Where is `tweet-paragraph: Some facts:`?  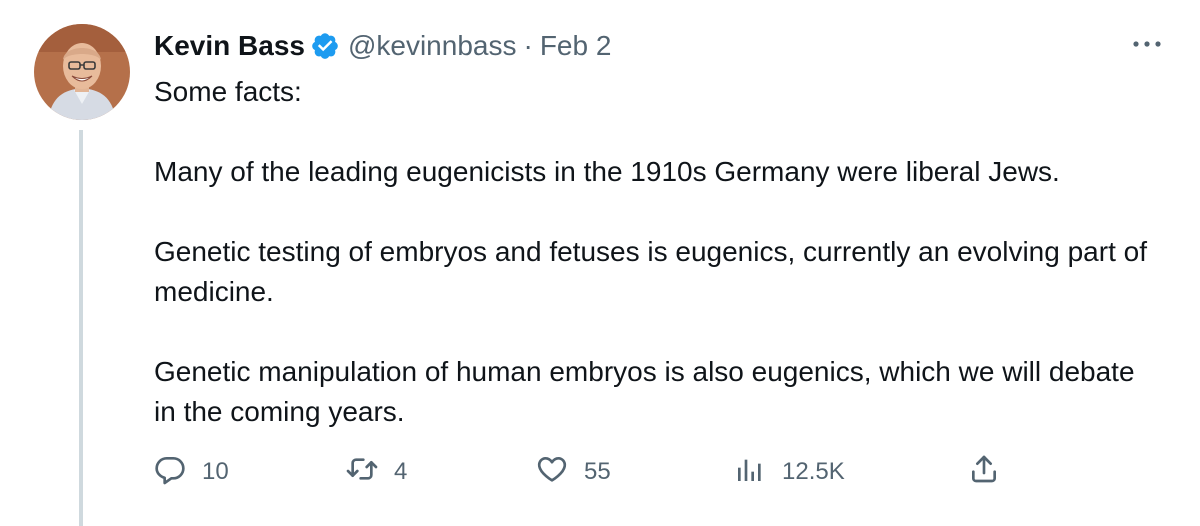
tweet-paragraph: Some facts: is located at coordinates (228, 91).